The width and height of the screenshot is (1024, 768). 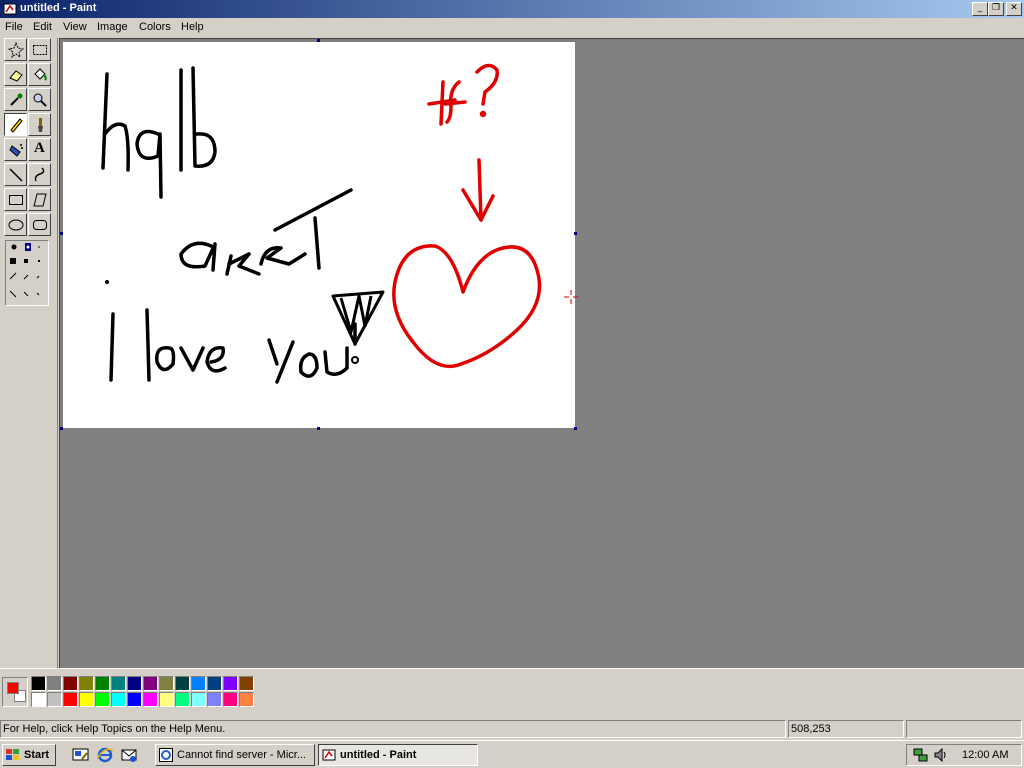 I want to click on eraser-tool, so click(x=15, y=74).